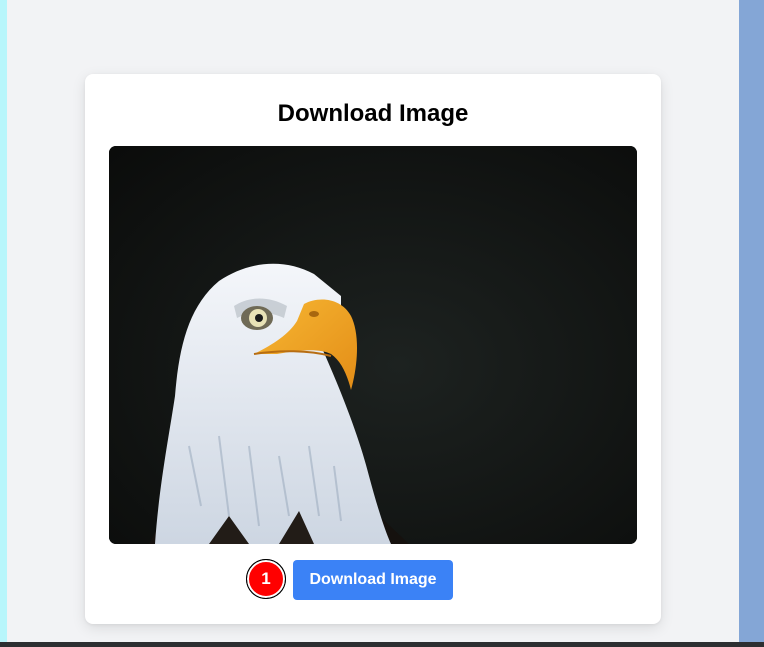  Describe the element at coordinates (751, 323) in the screenshot. I see `right-edge-strip` at that location.